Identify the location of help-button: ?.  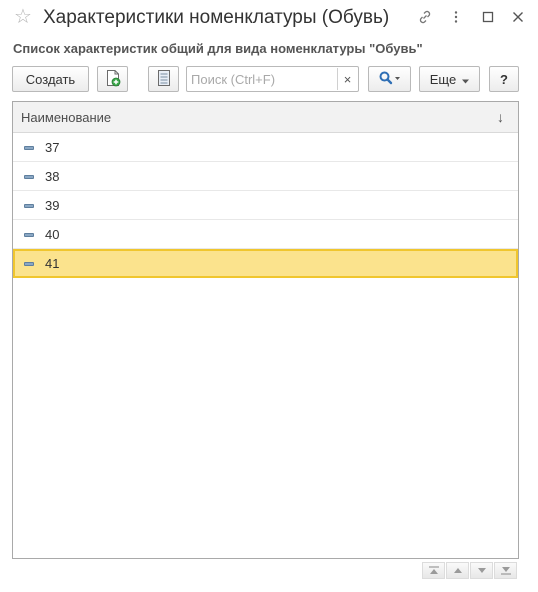
(504, 79).